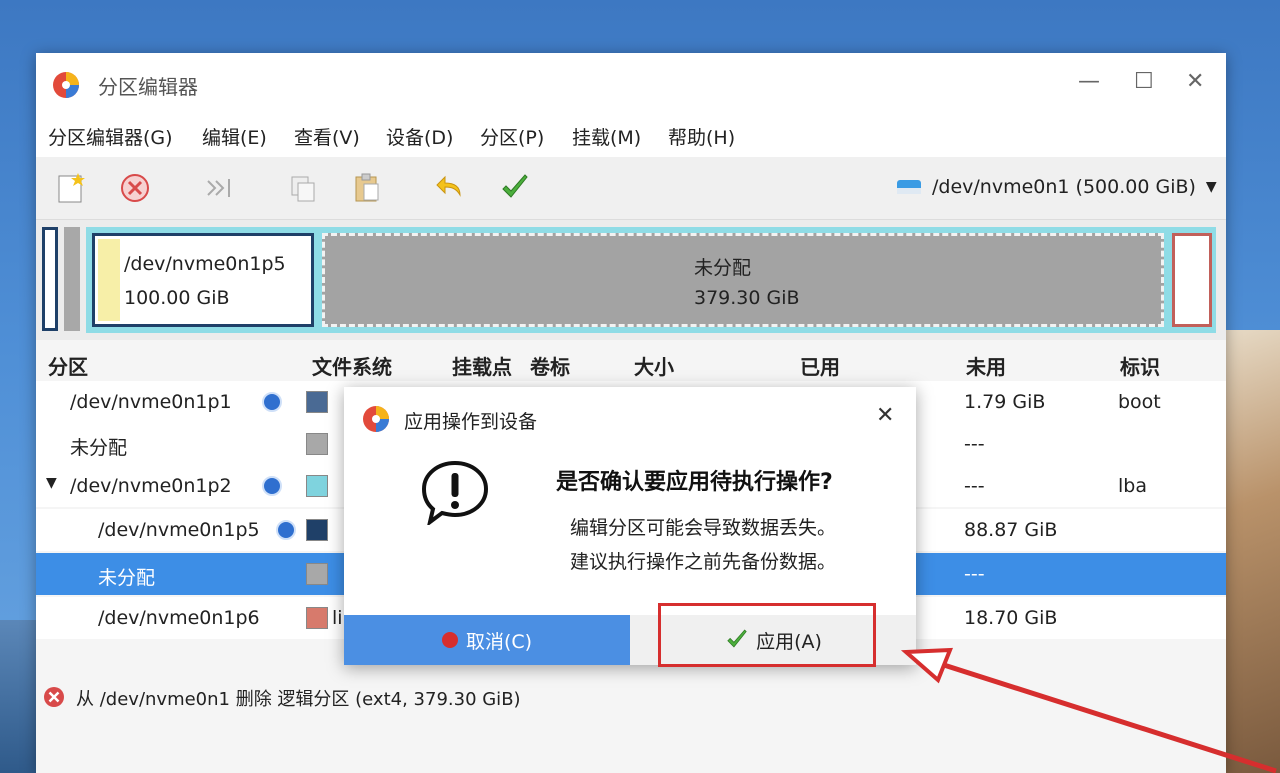  I want to click on device-selector: /dev/nvme0n1 (500.00 GiB) ▼, so click(1055, 187).